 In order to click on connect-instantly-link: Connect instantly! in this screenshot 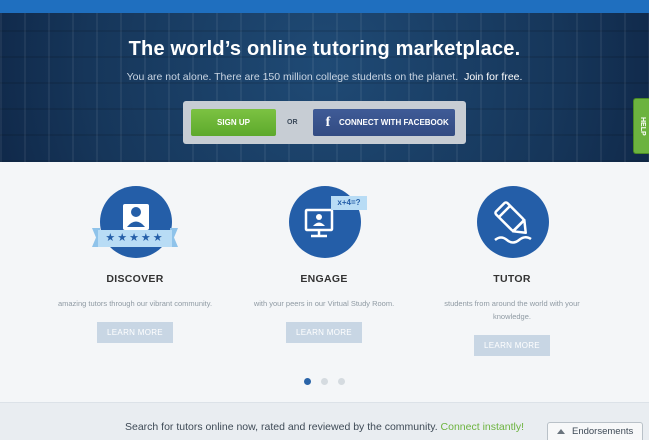, I will do `click(482, 427)`.